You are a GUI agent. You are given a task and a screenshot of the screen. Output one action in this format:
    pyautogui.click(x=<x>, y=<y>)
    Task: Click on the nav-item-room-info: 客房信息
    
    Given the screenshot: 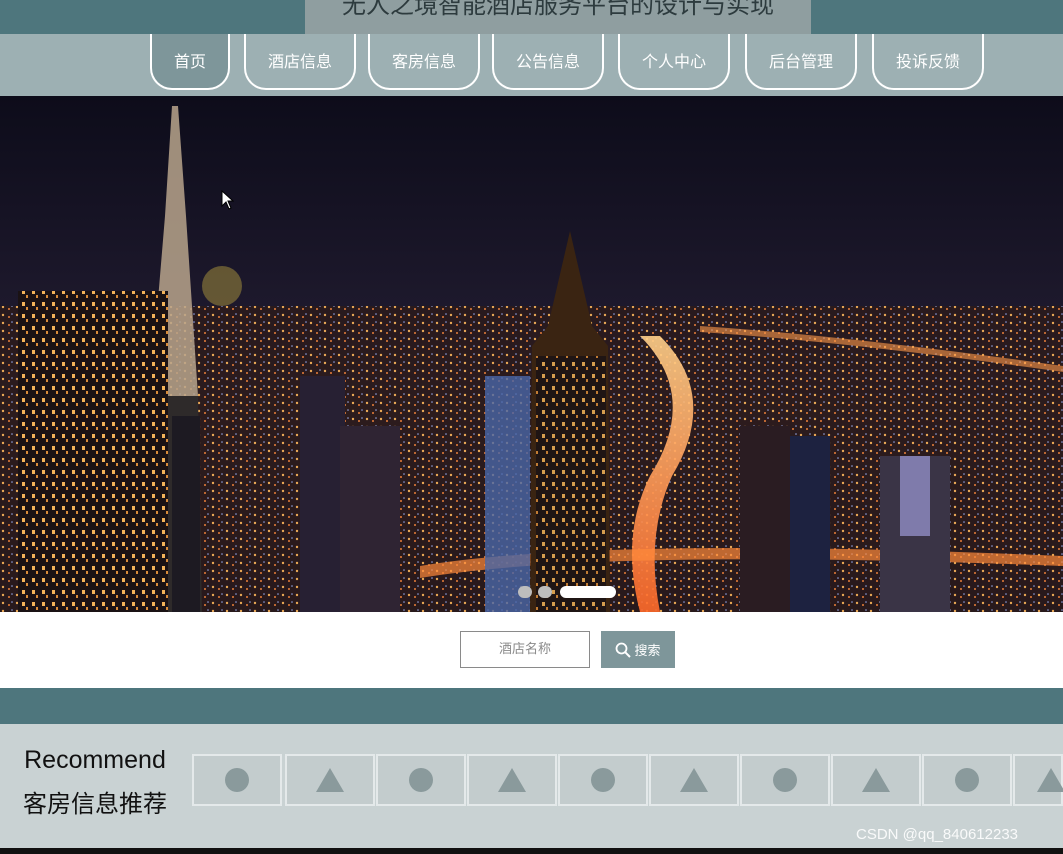 What is the action you would take?
    pyautogui.click(x=424, y=62)
    